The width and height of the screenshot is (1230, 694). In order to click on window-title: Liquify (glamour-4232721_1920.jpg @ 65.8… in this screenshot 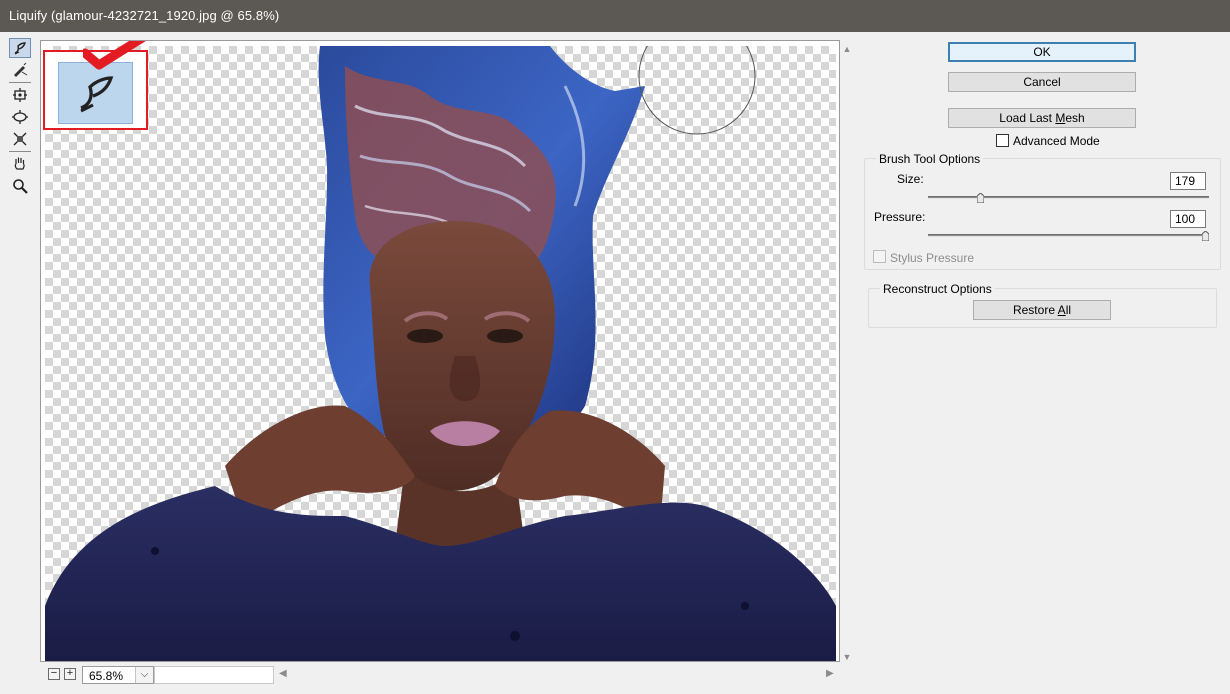, I will do `click(144, 15)`.